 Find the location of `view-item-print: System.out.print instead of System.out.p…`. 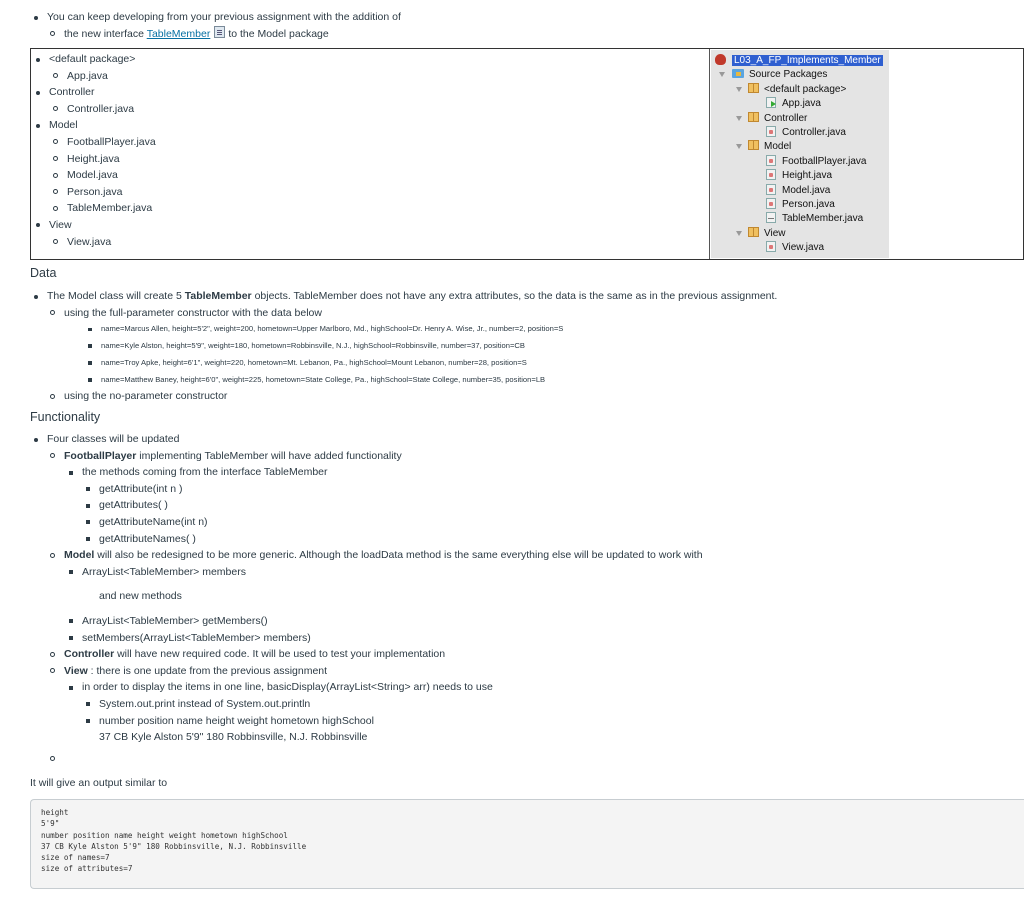

view-item-print: System.out.print instead of System.out.p… is located at coordinates (394, 704).